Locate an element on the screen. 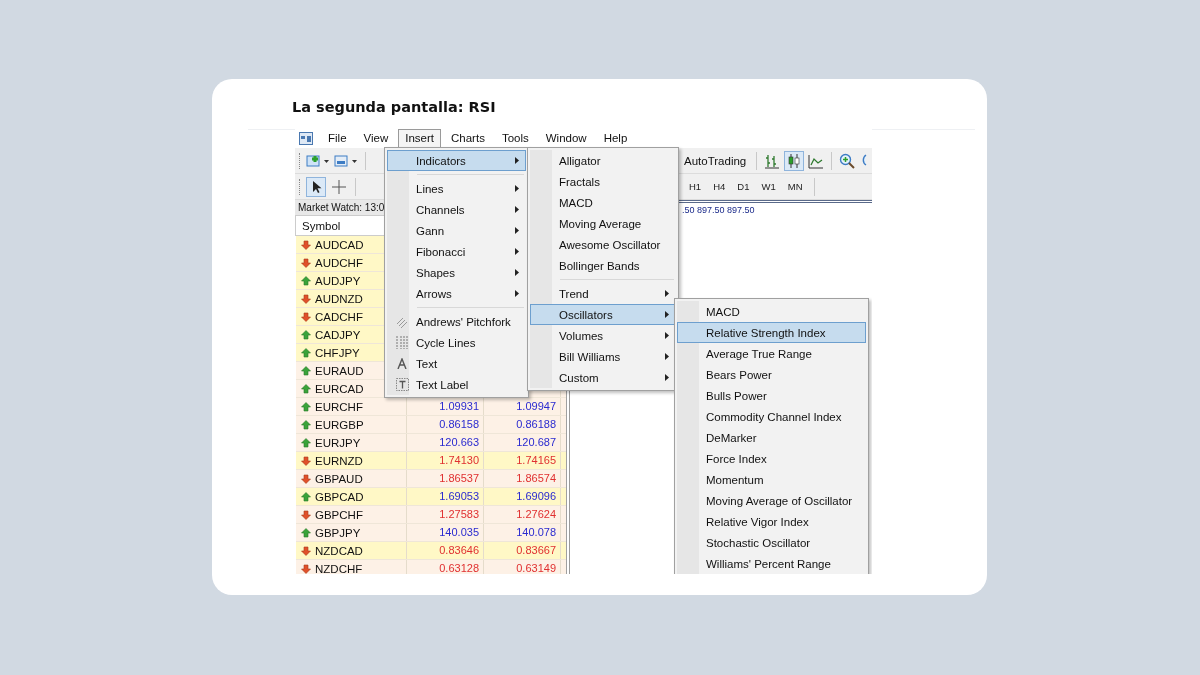 Image resolution: width=1200 pixels, height=675 pixels. table-row: EURCHF 1.09931 1.09947 is located at coordinates (431, 407).